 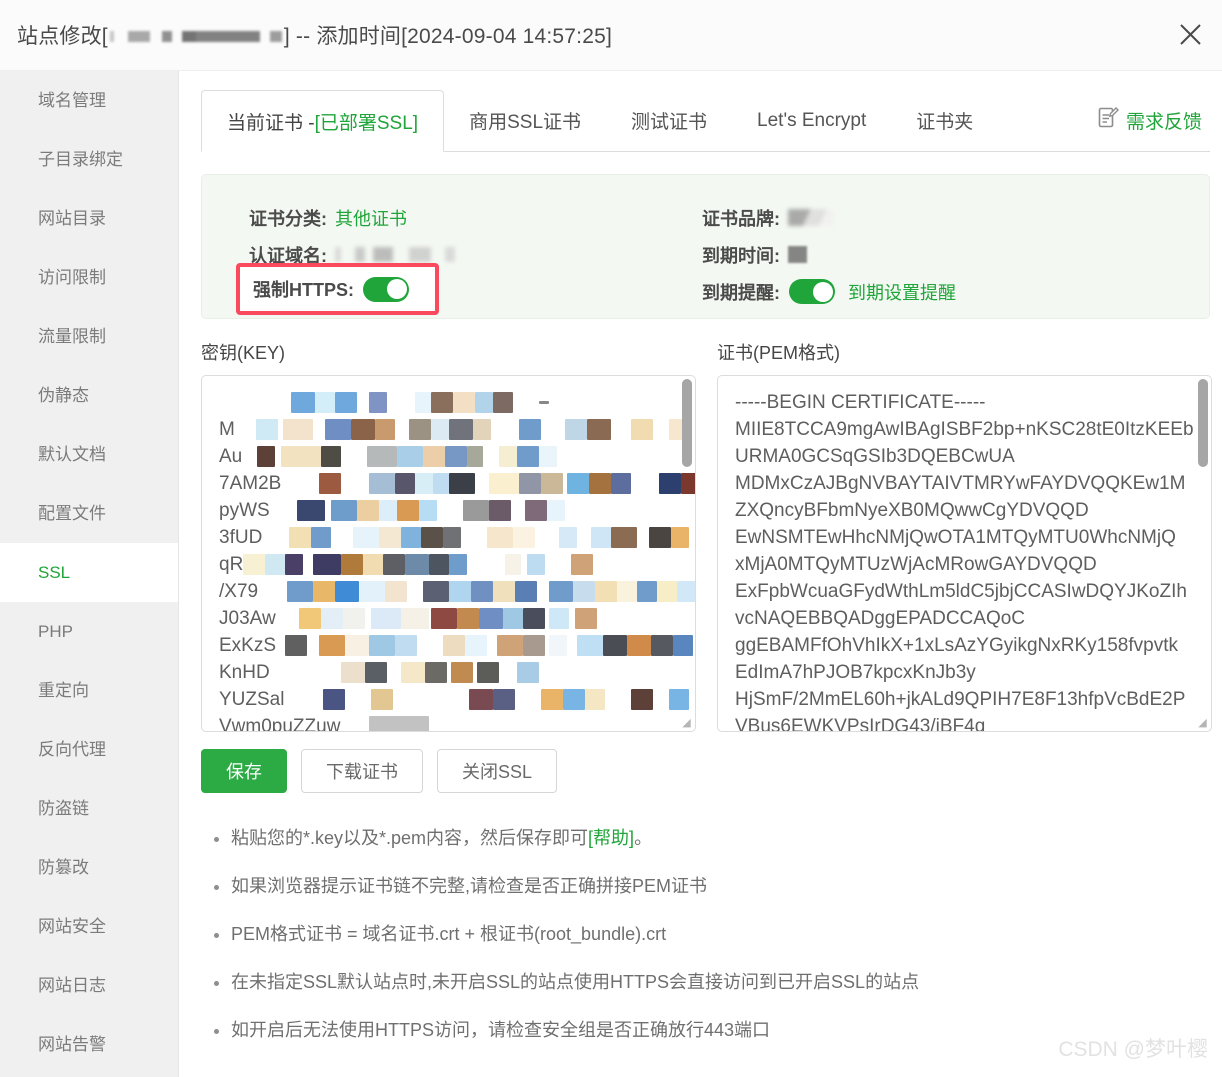 I want to click on sidebar-item-anti-tamper: 防篡改, so click(x=89, y=867).